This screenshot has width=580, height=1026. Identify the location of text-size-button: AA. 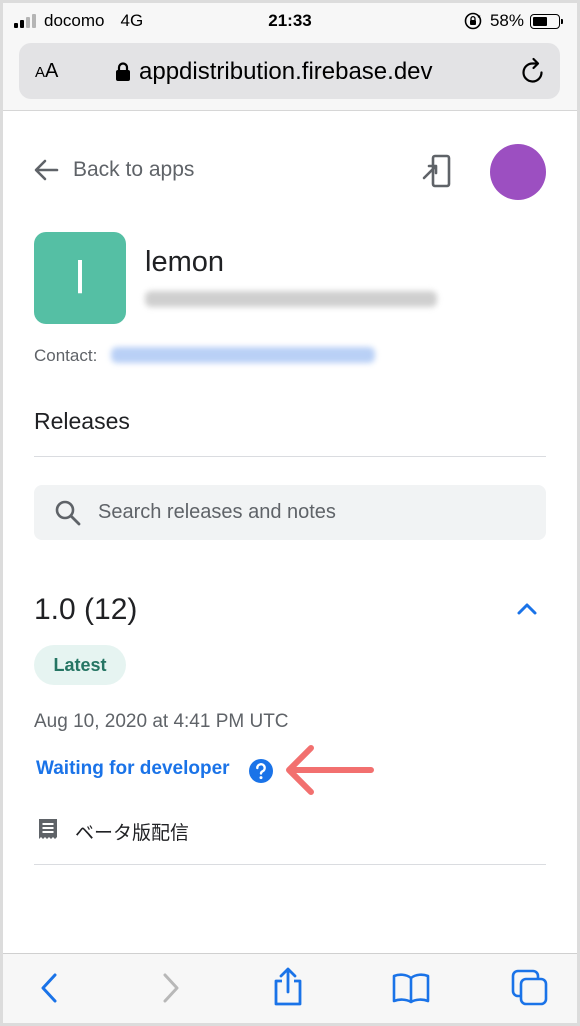
(46, 71).